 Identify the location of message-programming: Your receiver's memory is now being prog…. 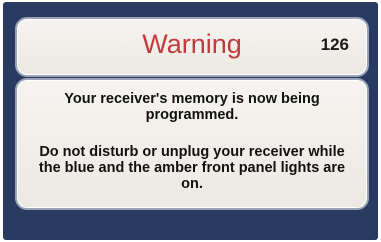
(192, 107).